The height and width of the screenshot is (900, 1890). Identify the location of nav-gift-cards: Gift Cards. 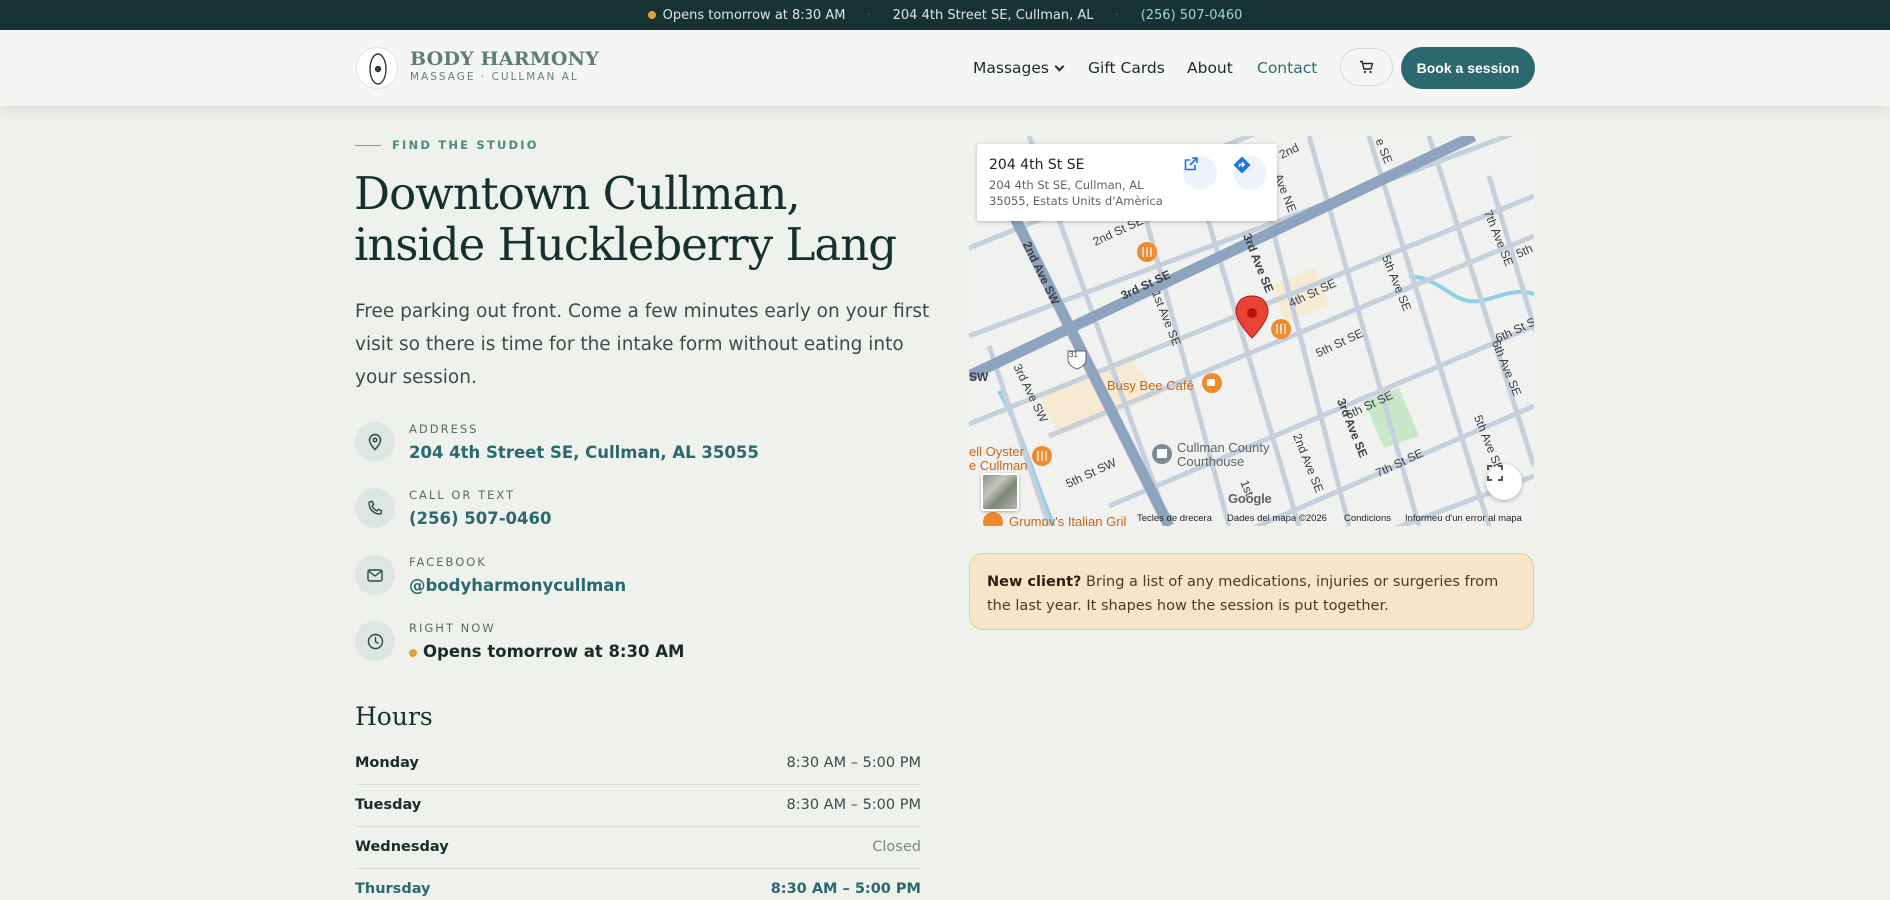
(1126, 68).